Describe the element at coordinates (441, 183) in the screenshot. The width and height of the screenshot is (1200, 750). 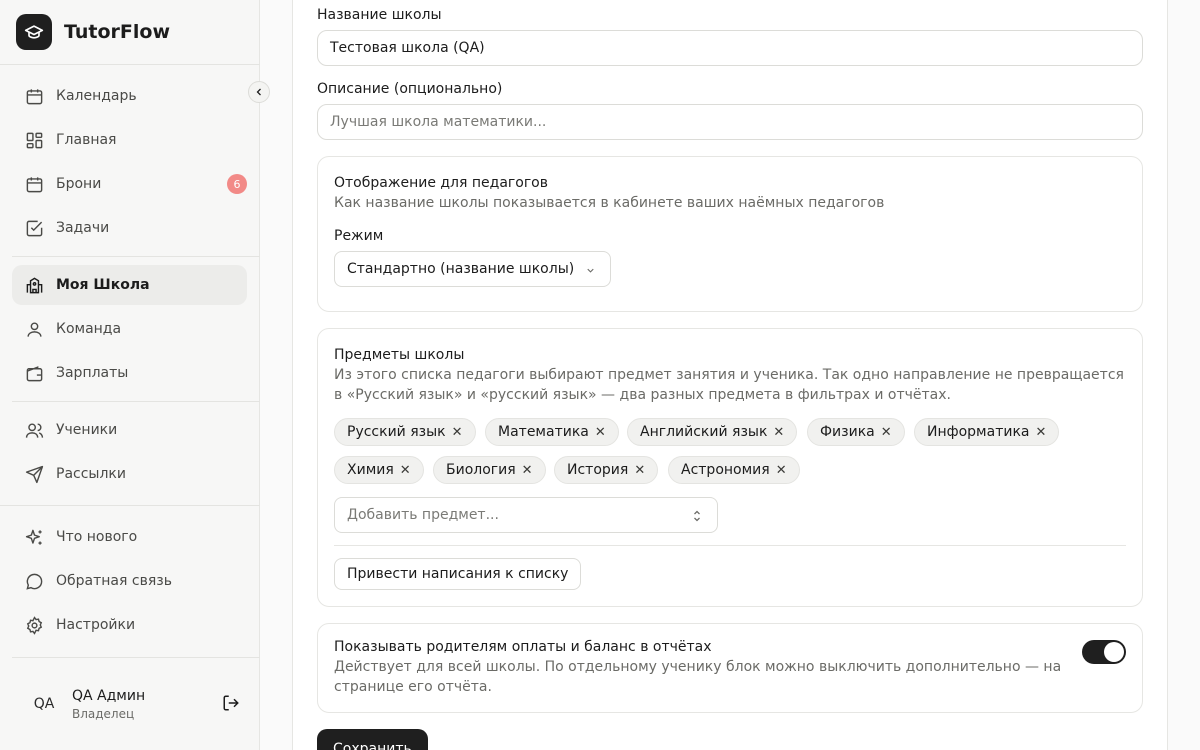
I see `card-title: Отображение для педагогов` at that location.